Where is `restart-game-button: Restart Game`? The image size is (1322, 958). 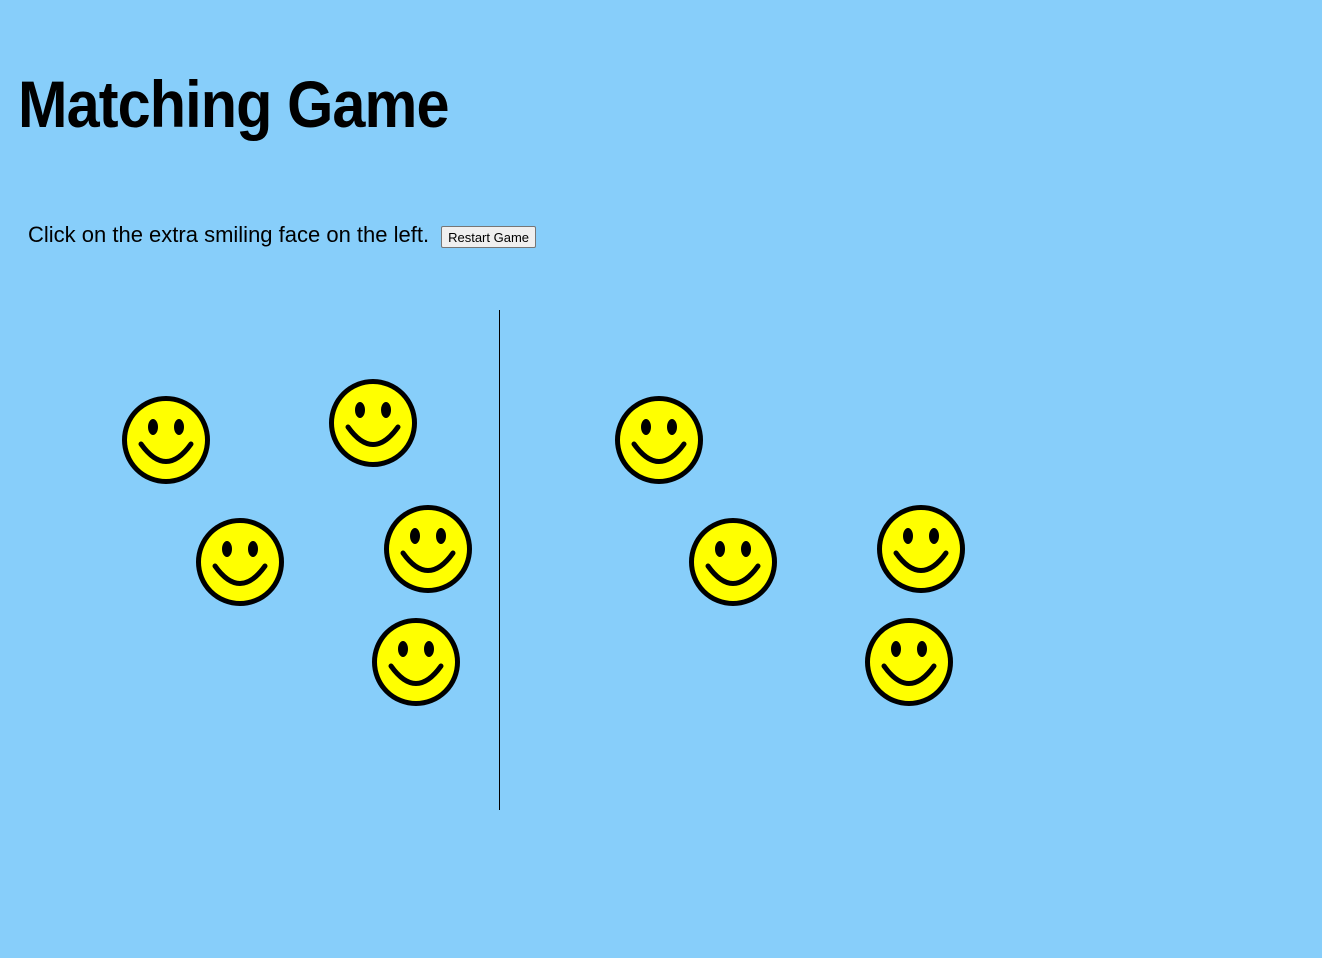
restart-game-button: Restart Game is located at coordinates (489, 237).